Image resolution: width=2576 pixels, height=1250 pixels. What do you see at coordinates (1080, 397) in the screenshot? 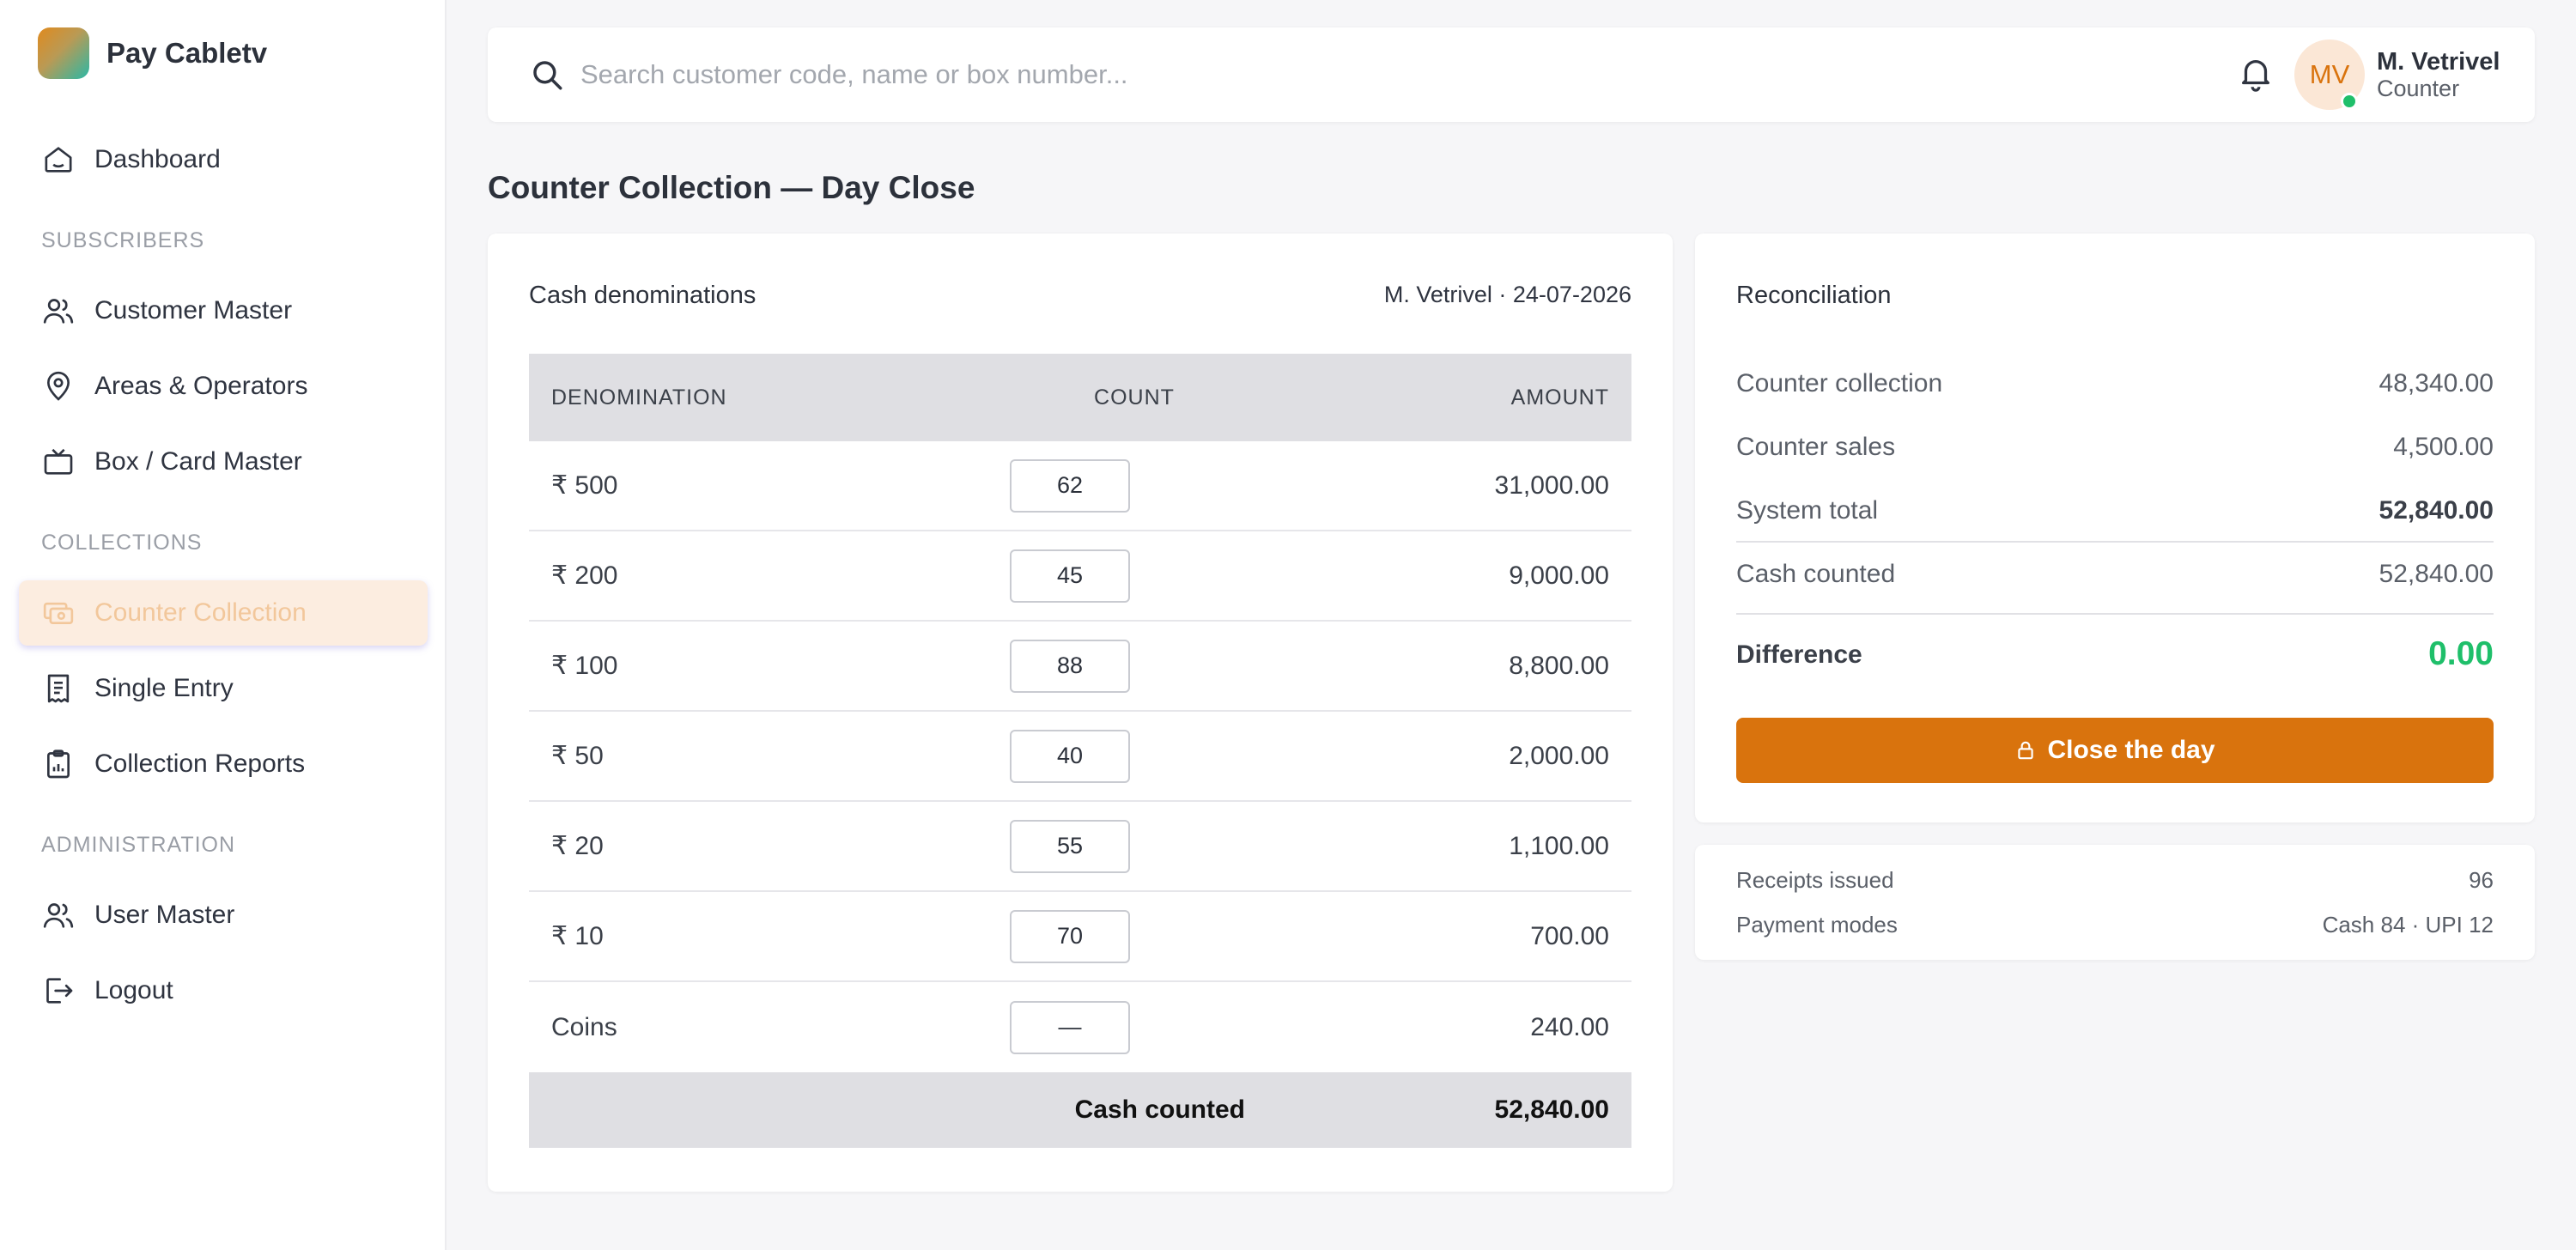
I see `table-header: DENOMINATION COUNT AMOUNT` at bounding box center [1080, 397].